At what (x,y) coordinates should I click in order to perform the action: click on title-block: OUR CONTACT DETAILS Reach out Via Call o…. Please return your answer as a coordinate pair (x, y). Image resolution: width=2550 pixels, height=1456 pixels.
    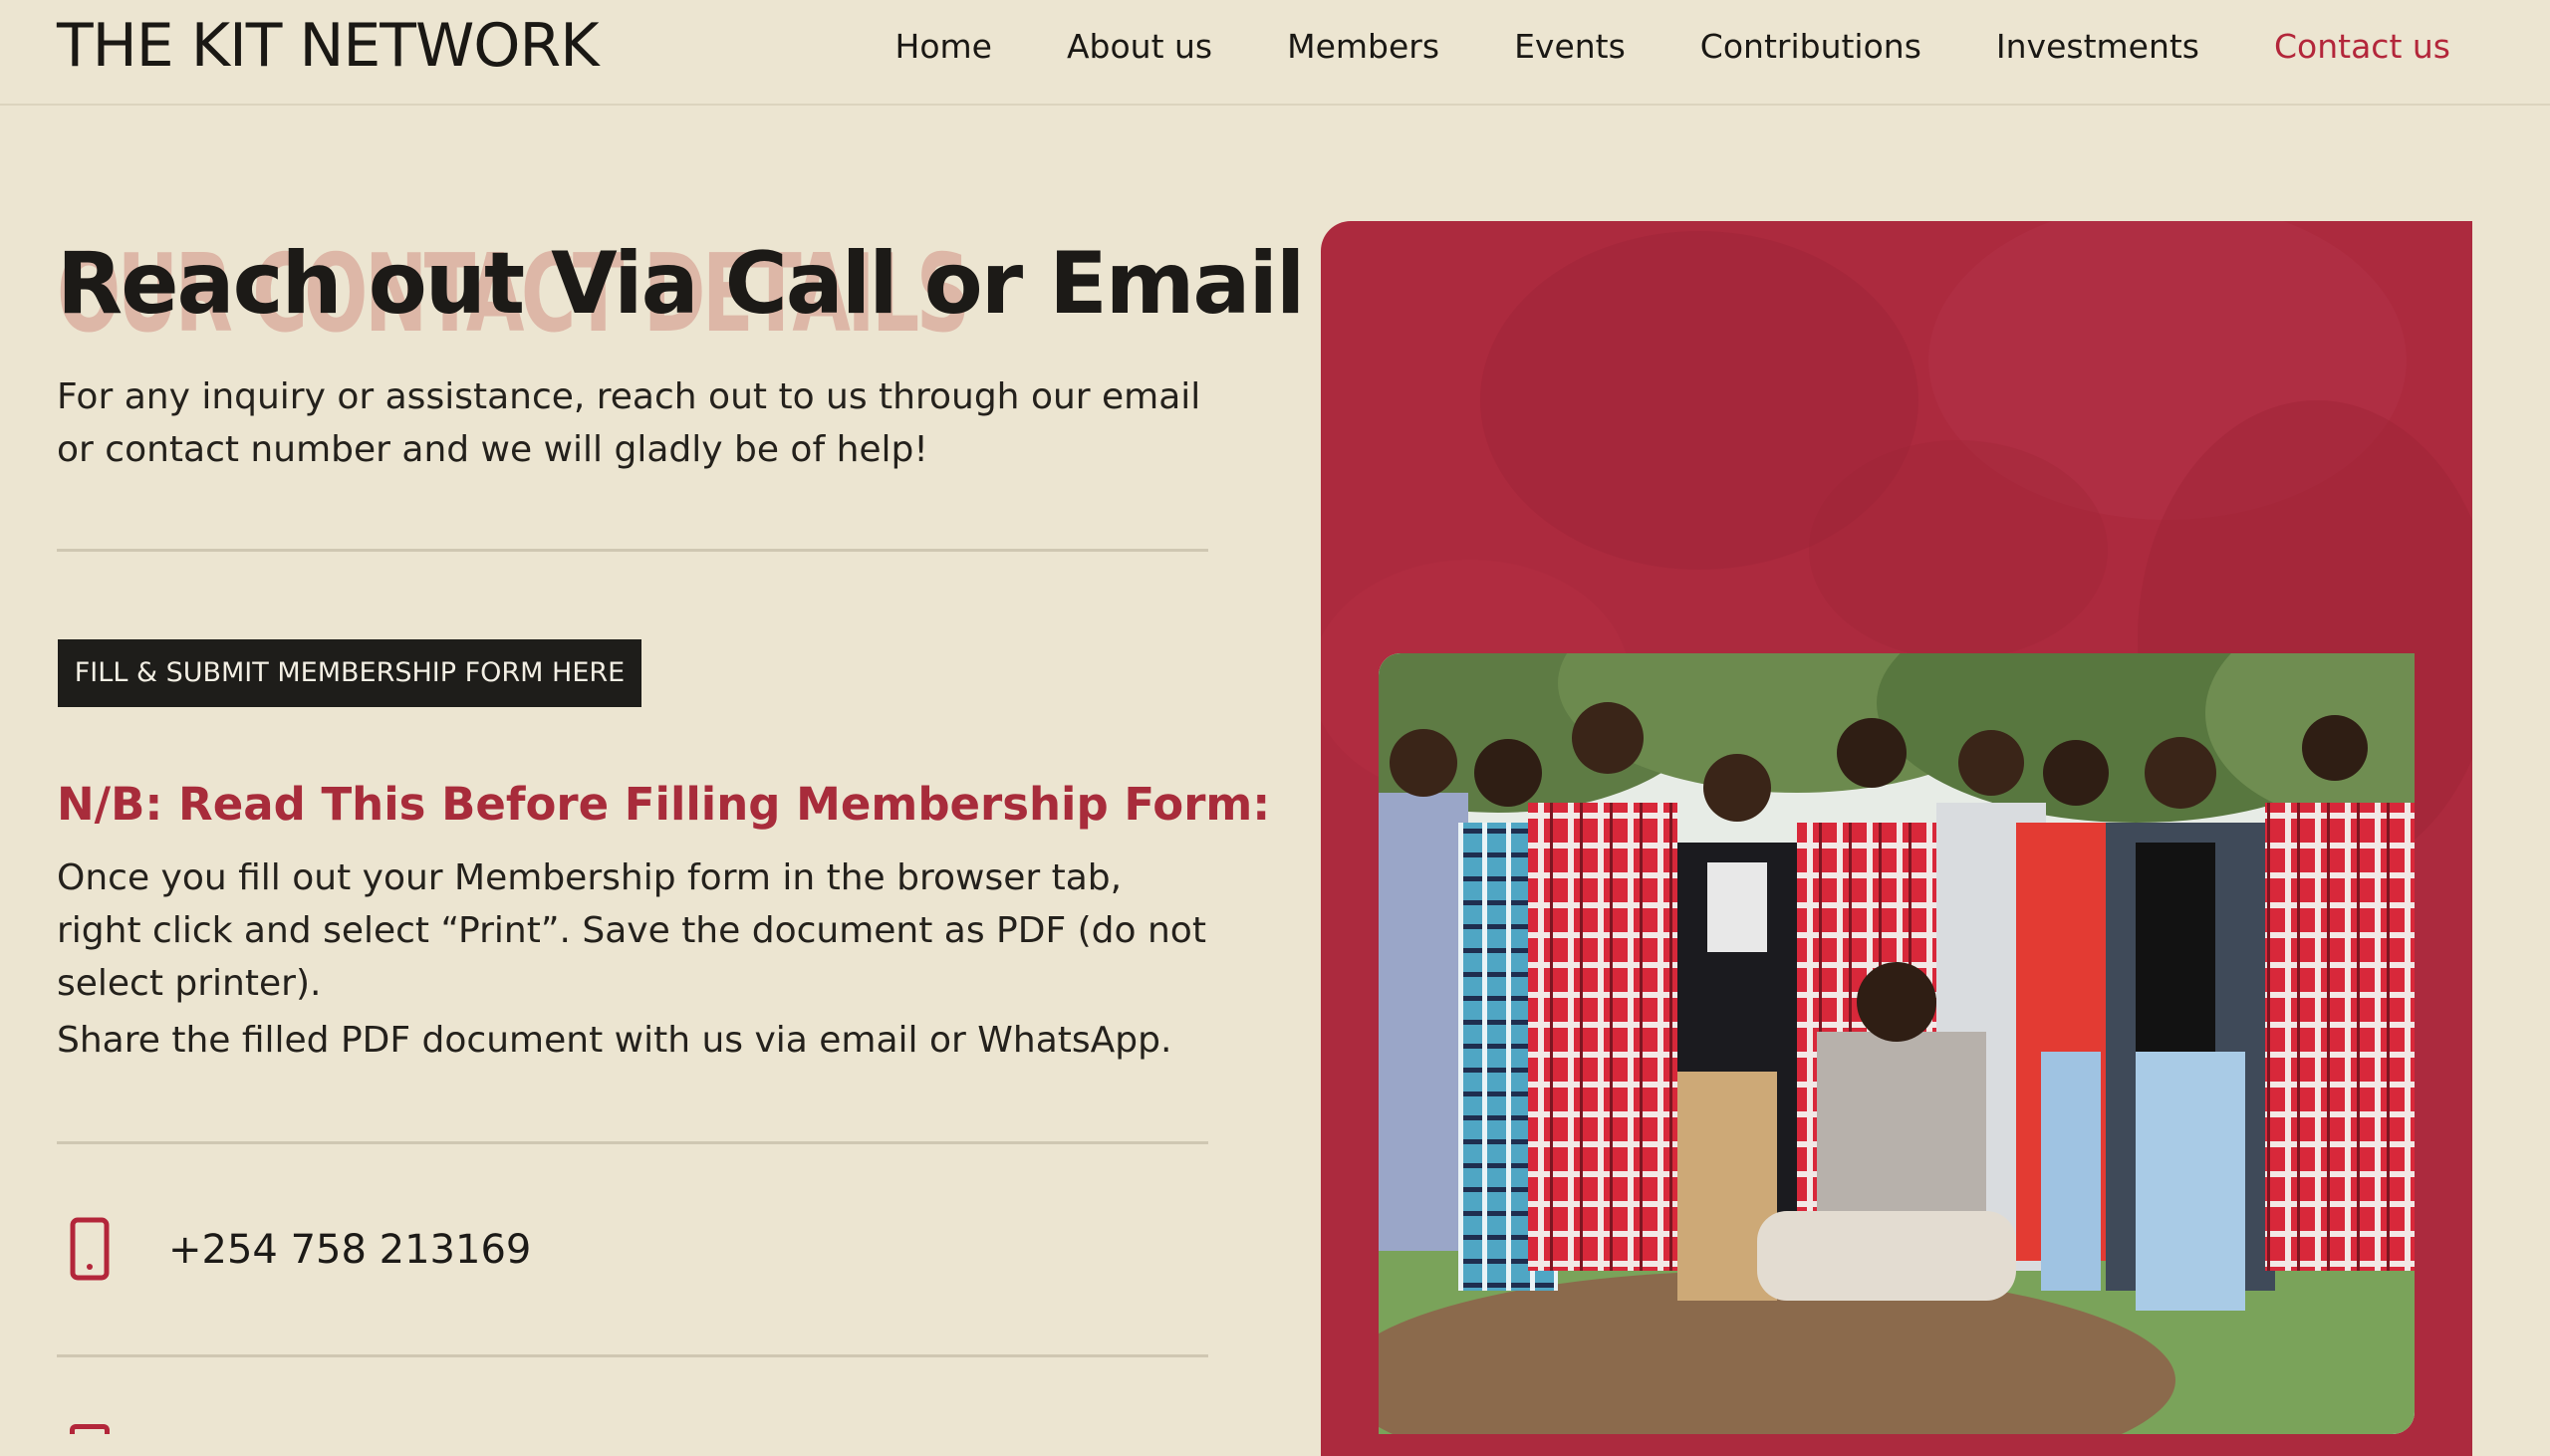
    Looking at the image, I should click on (681, 289).